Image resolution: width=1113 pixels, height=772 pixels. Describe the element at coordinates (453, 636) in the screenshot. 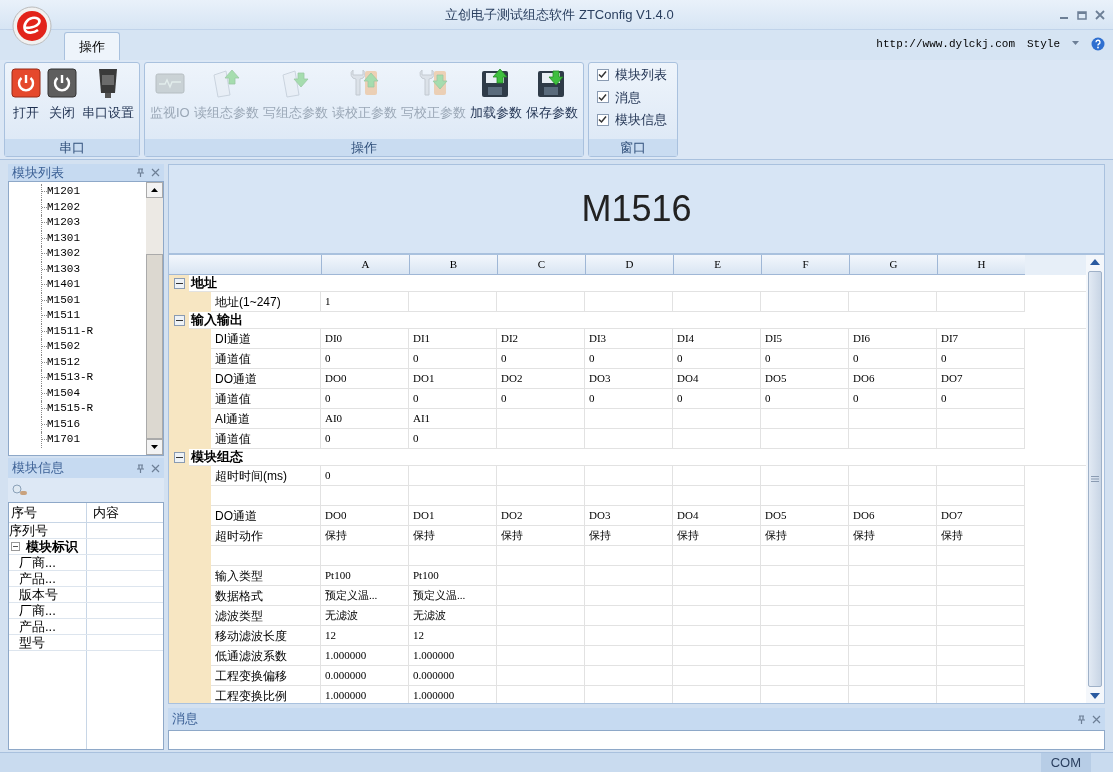

I see `table-cell: 12` at that location.